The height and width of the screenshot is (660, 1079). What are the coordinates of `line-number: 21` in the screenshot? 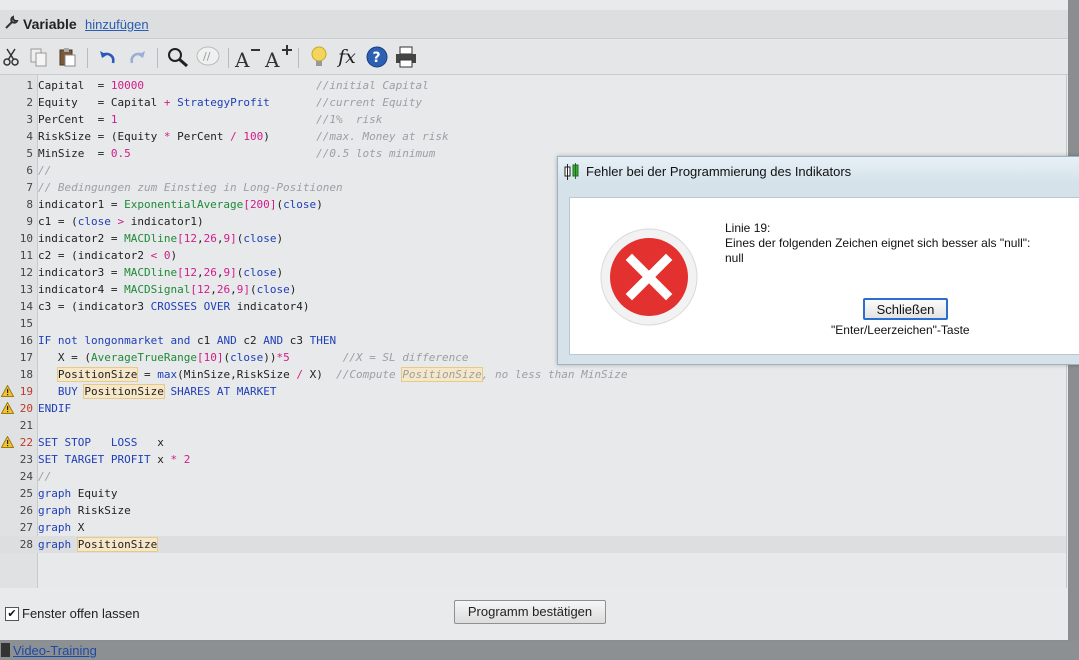 It's located at (26, 425).